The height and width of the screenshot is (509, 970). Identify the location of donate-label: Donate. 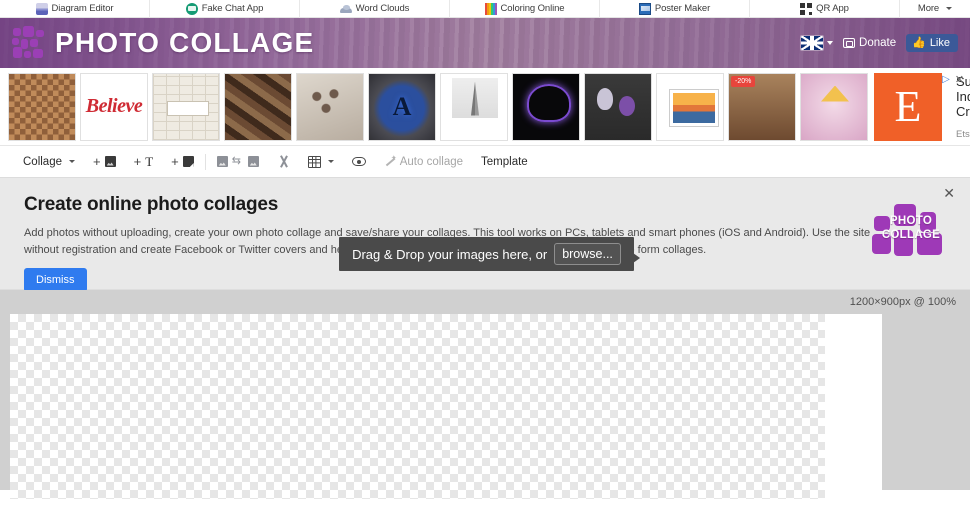
(878, 43).